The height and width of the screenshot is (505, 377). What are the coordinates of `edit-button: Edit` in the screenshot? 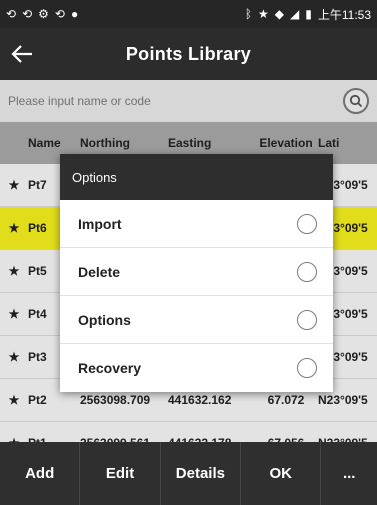 It's located at (120, 473).